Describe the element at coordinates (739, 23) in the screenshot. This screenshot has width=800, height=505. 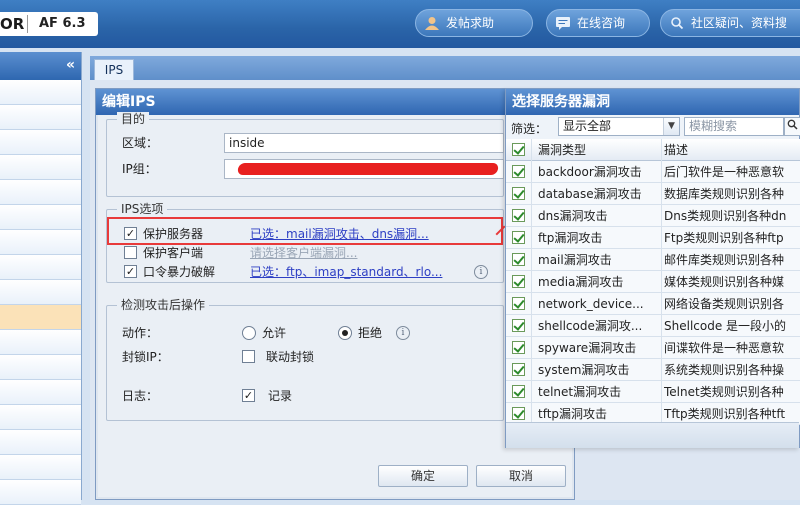
I see `community-search-label: 社区疑问、资料搜` at that location.